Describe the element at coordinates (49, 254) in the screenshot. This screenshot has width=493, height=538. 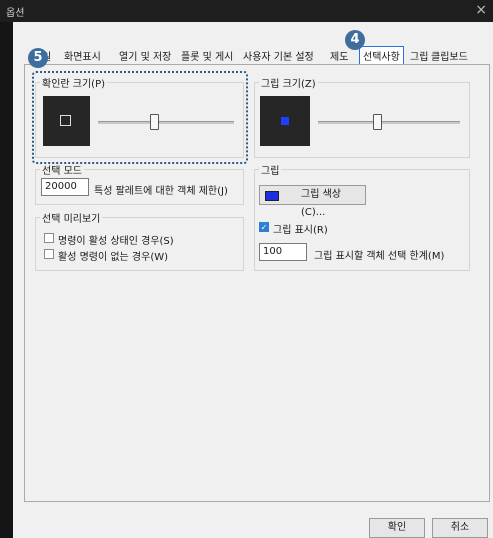
I see `no-command-checkbox` at that location.